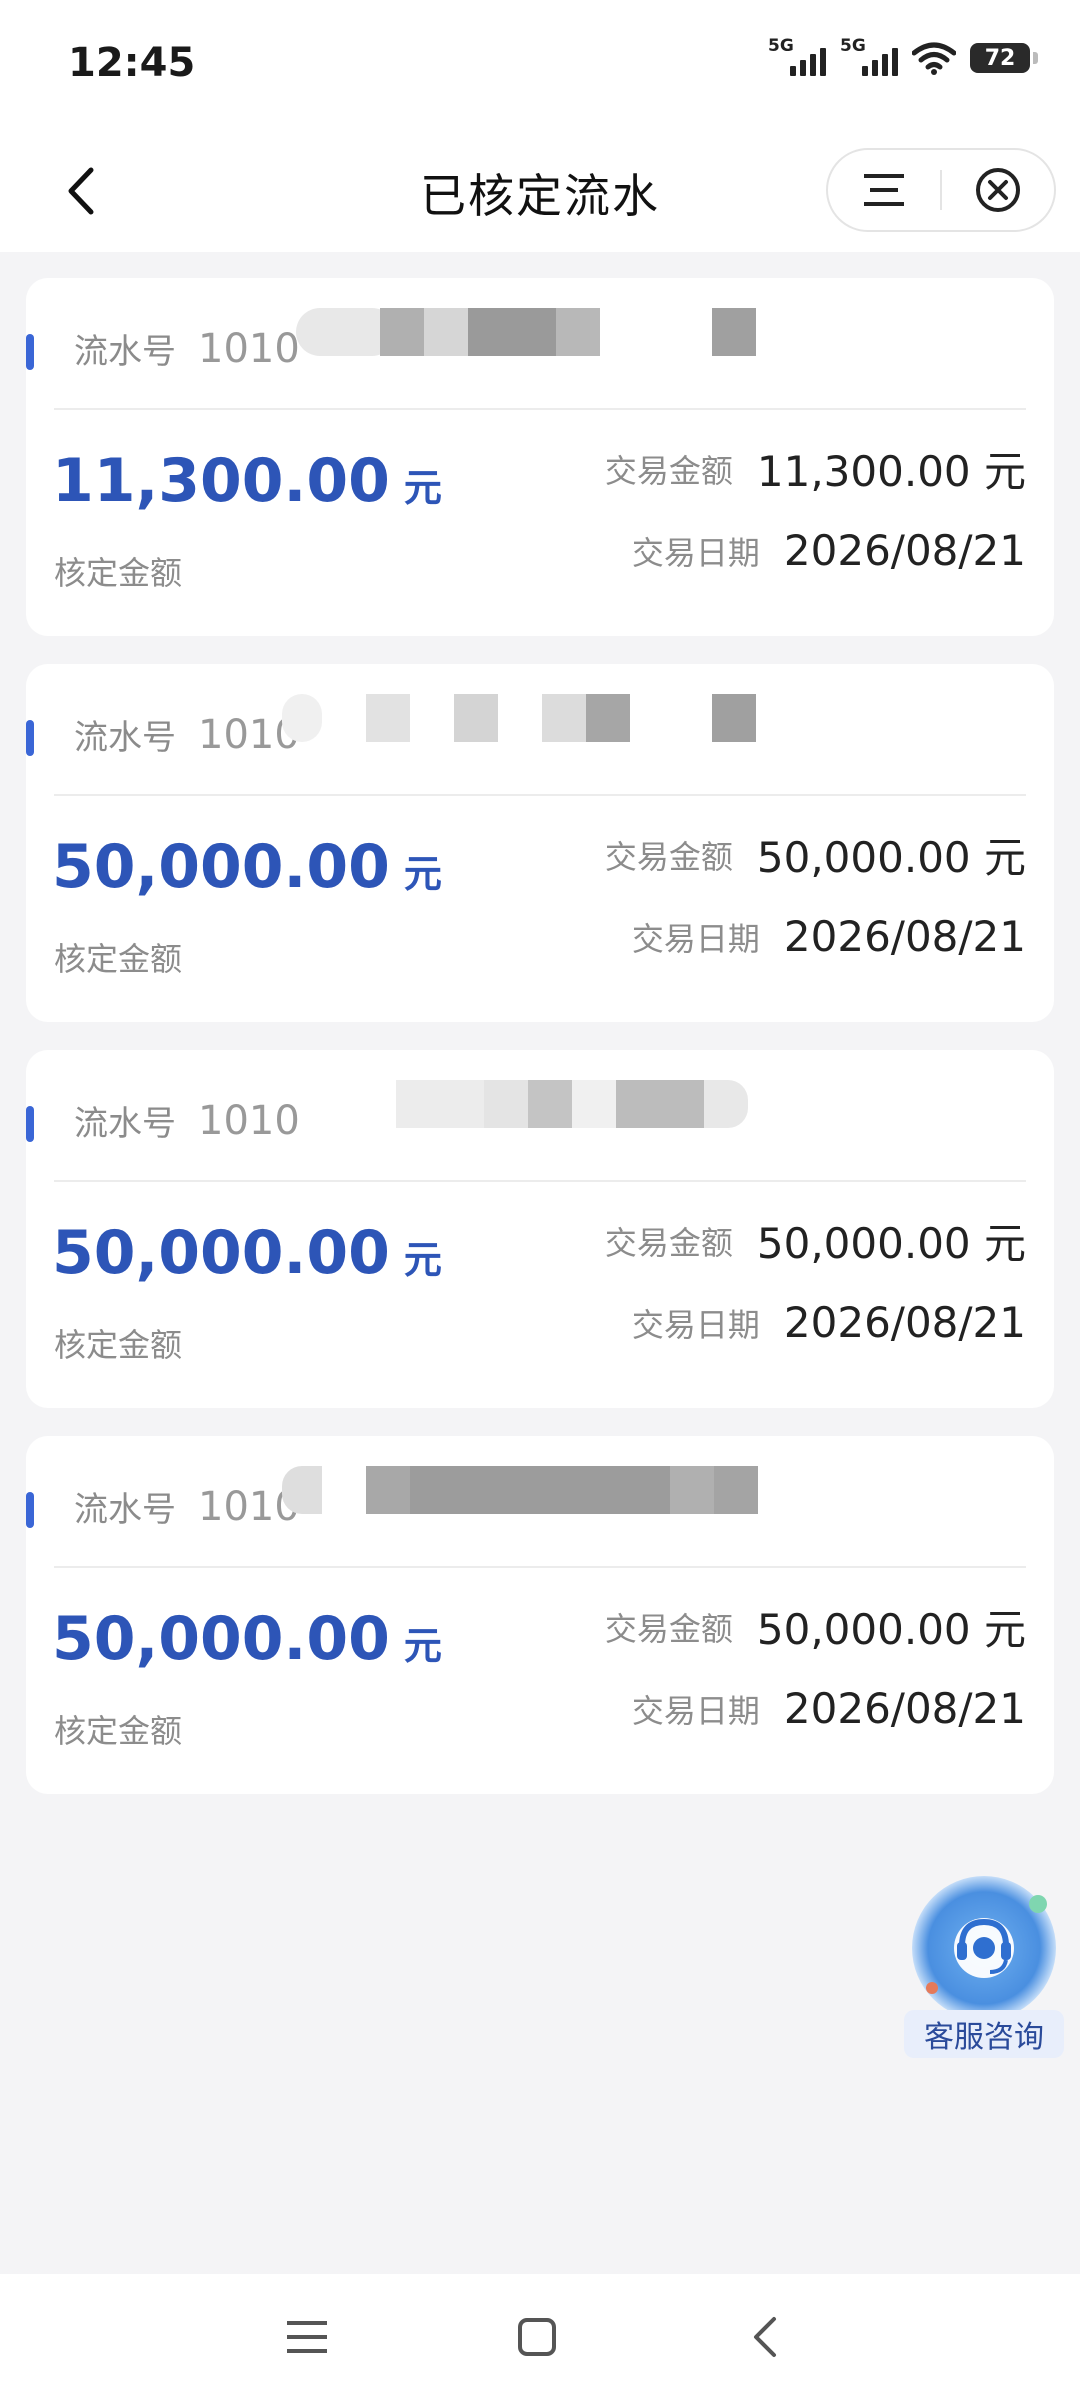 The height and width of the screenshot is (2400, 1080). I want to click on headset-icon, so click(986, 1944).